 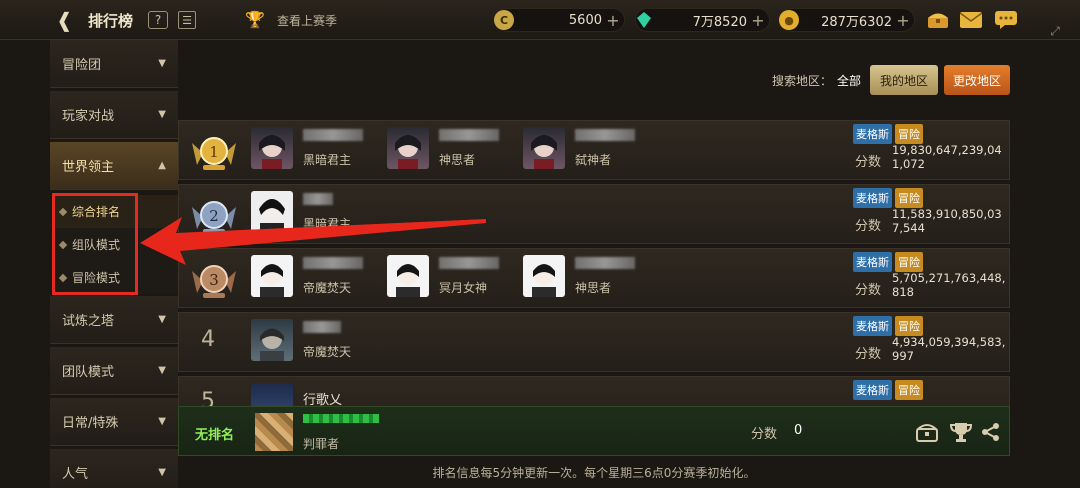 What do you see at coordinates (158, 20) in the screenshot?
I see `help-icon: ?` at bounding box center [158, 20].